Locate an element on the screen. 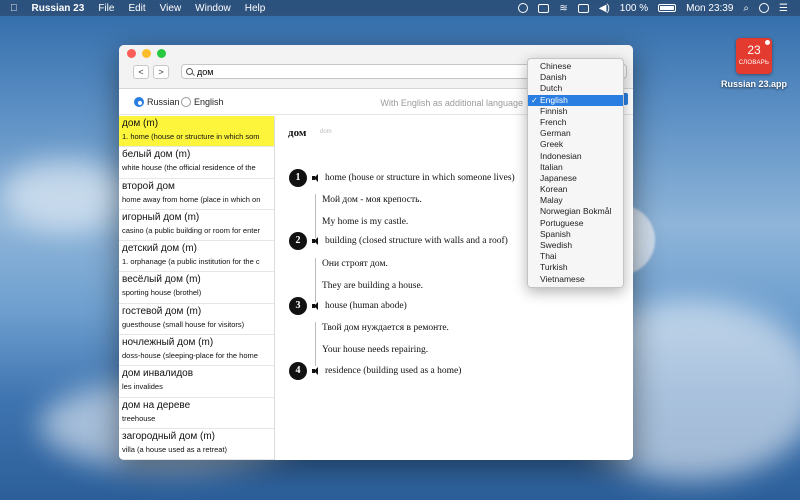 This screenshot has height=500, width=800. sense-number: 3 is located at coordinates (298, 306).